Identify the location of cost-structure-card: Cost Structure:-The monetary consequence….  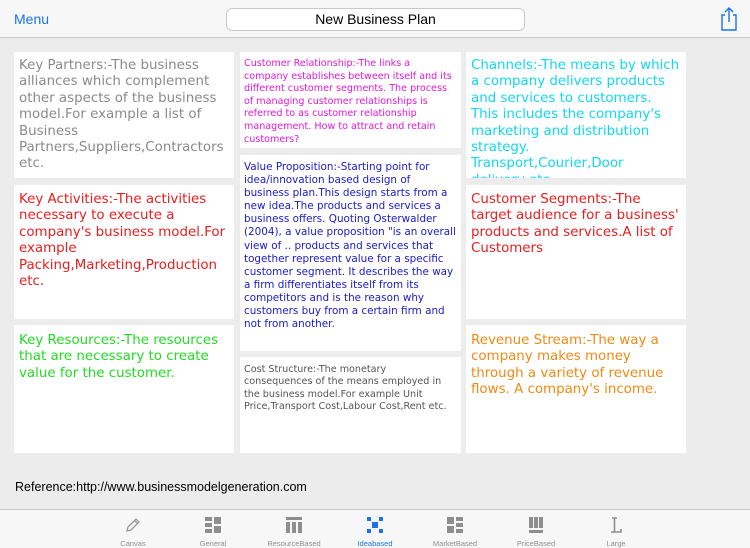
(350, 405).